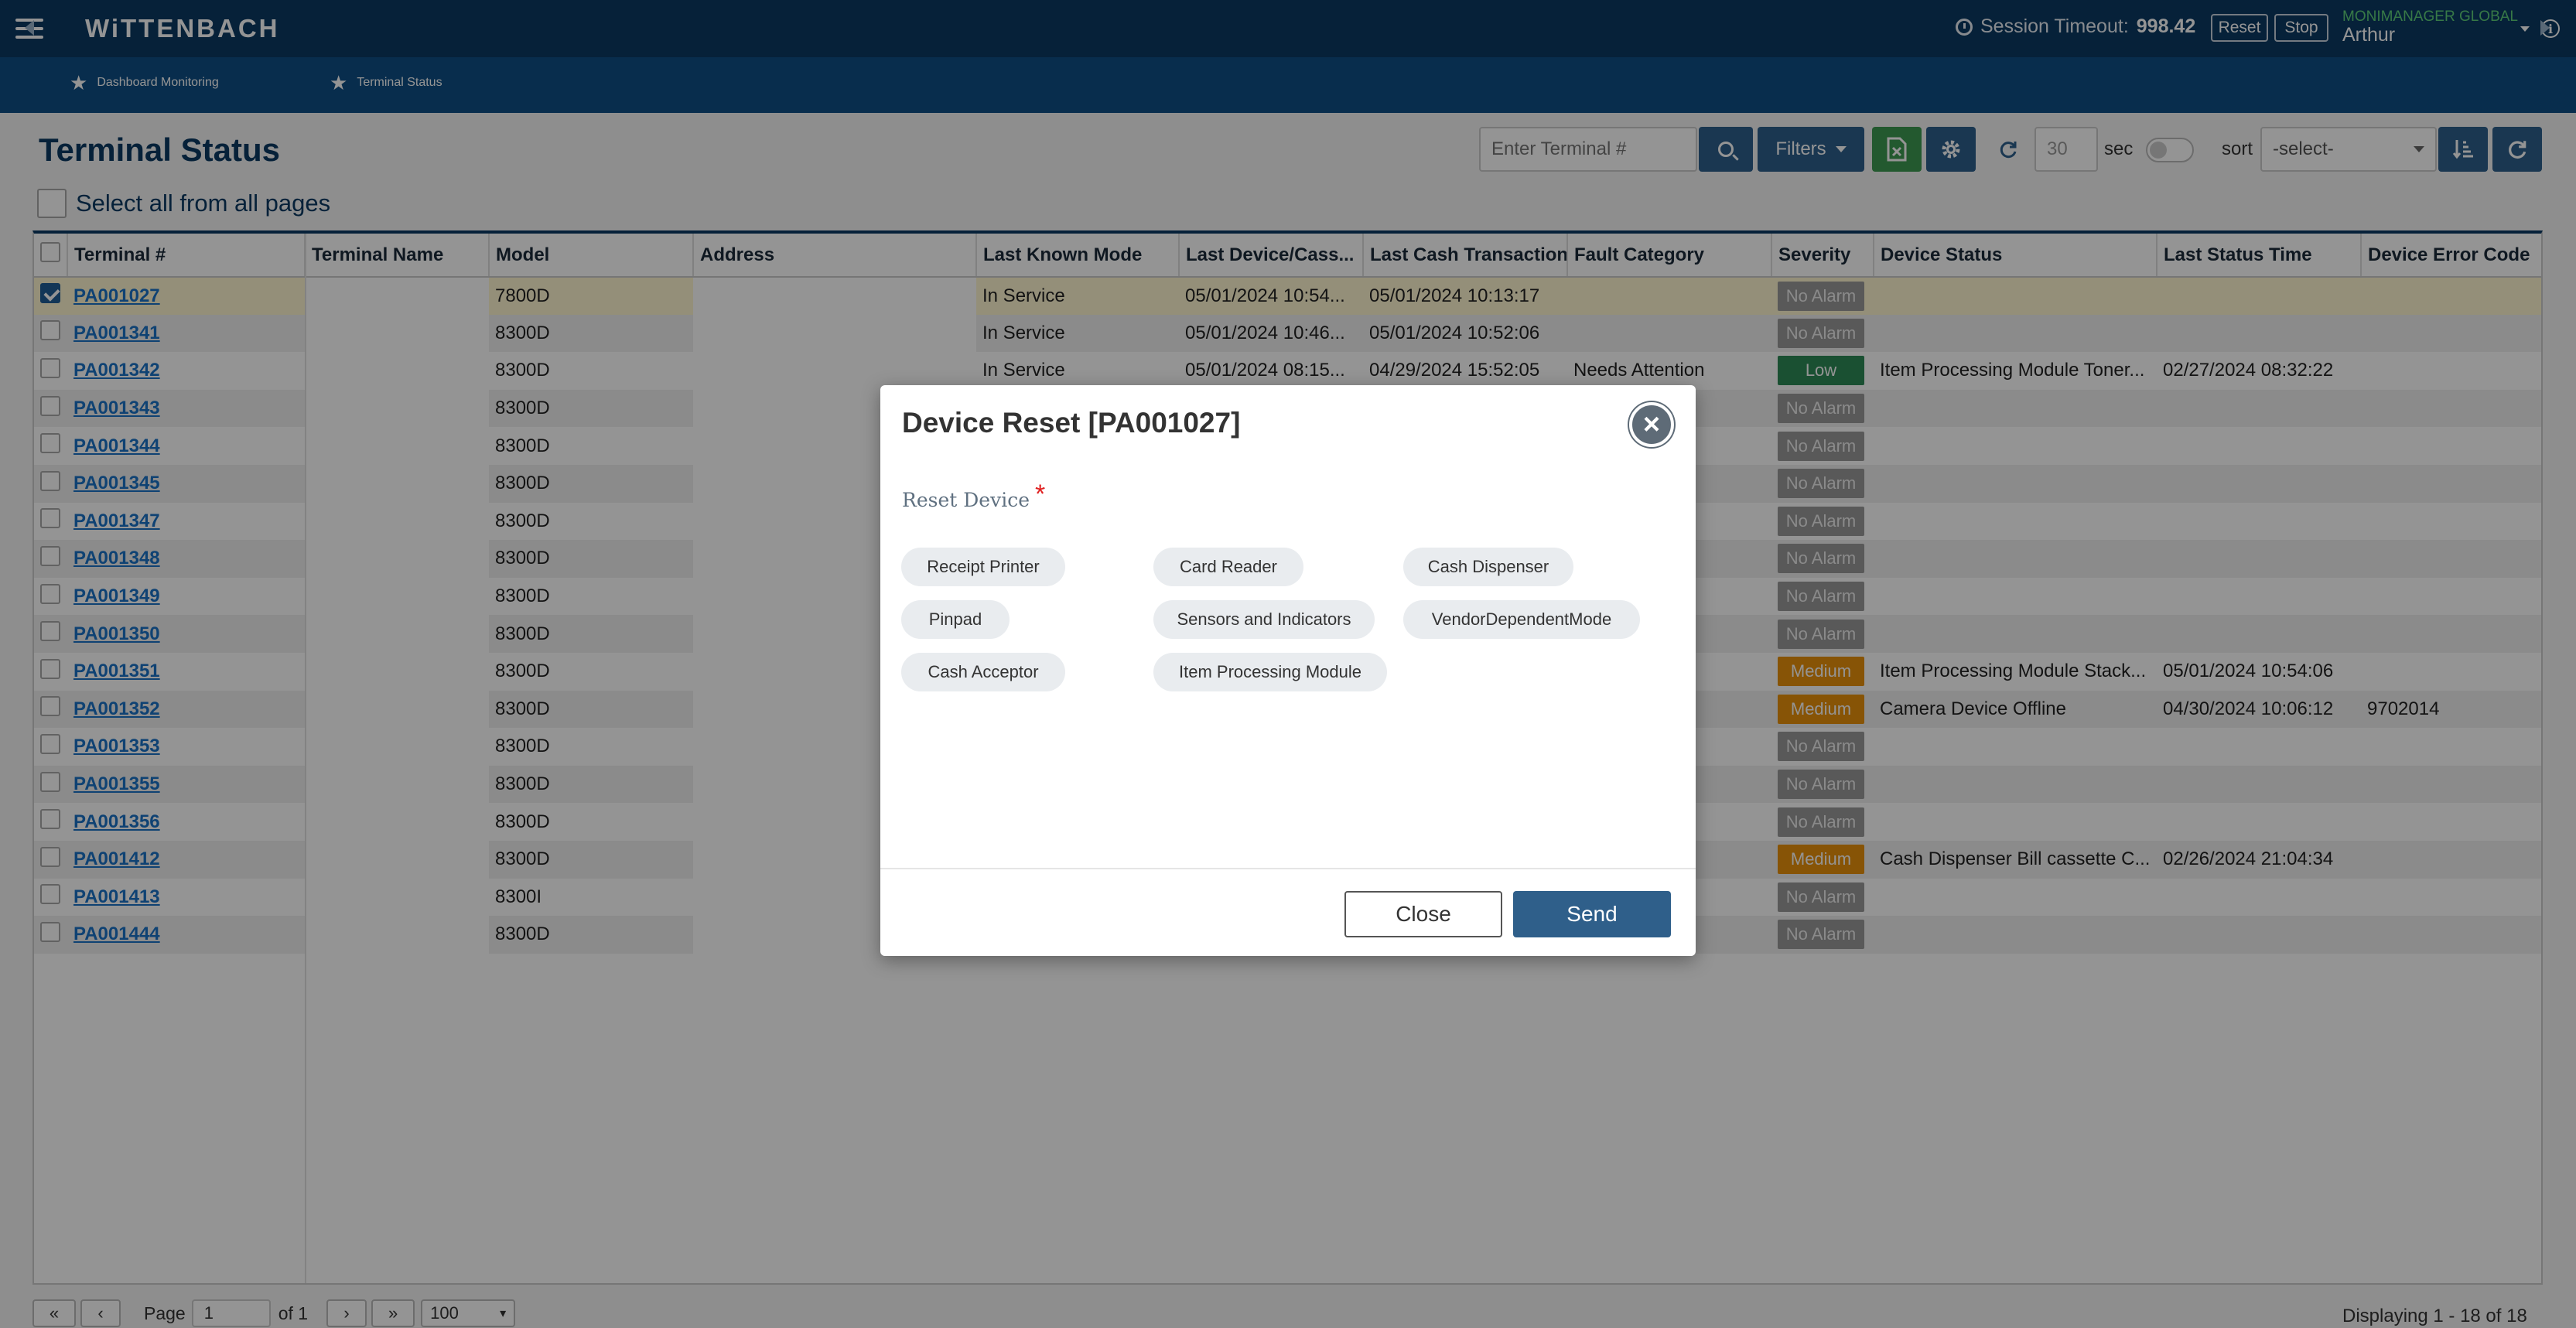  What do you see at coordinates (1288, 868) in the screenshot?
I see `modal-footer-divider` at bounding box center [1288, 868].